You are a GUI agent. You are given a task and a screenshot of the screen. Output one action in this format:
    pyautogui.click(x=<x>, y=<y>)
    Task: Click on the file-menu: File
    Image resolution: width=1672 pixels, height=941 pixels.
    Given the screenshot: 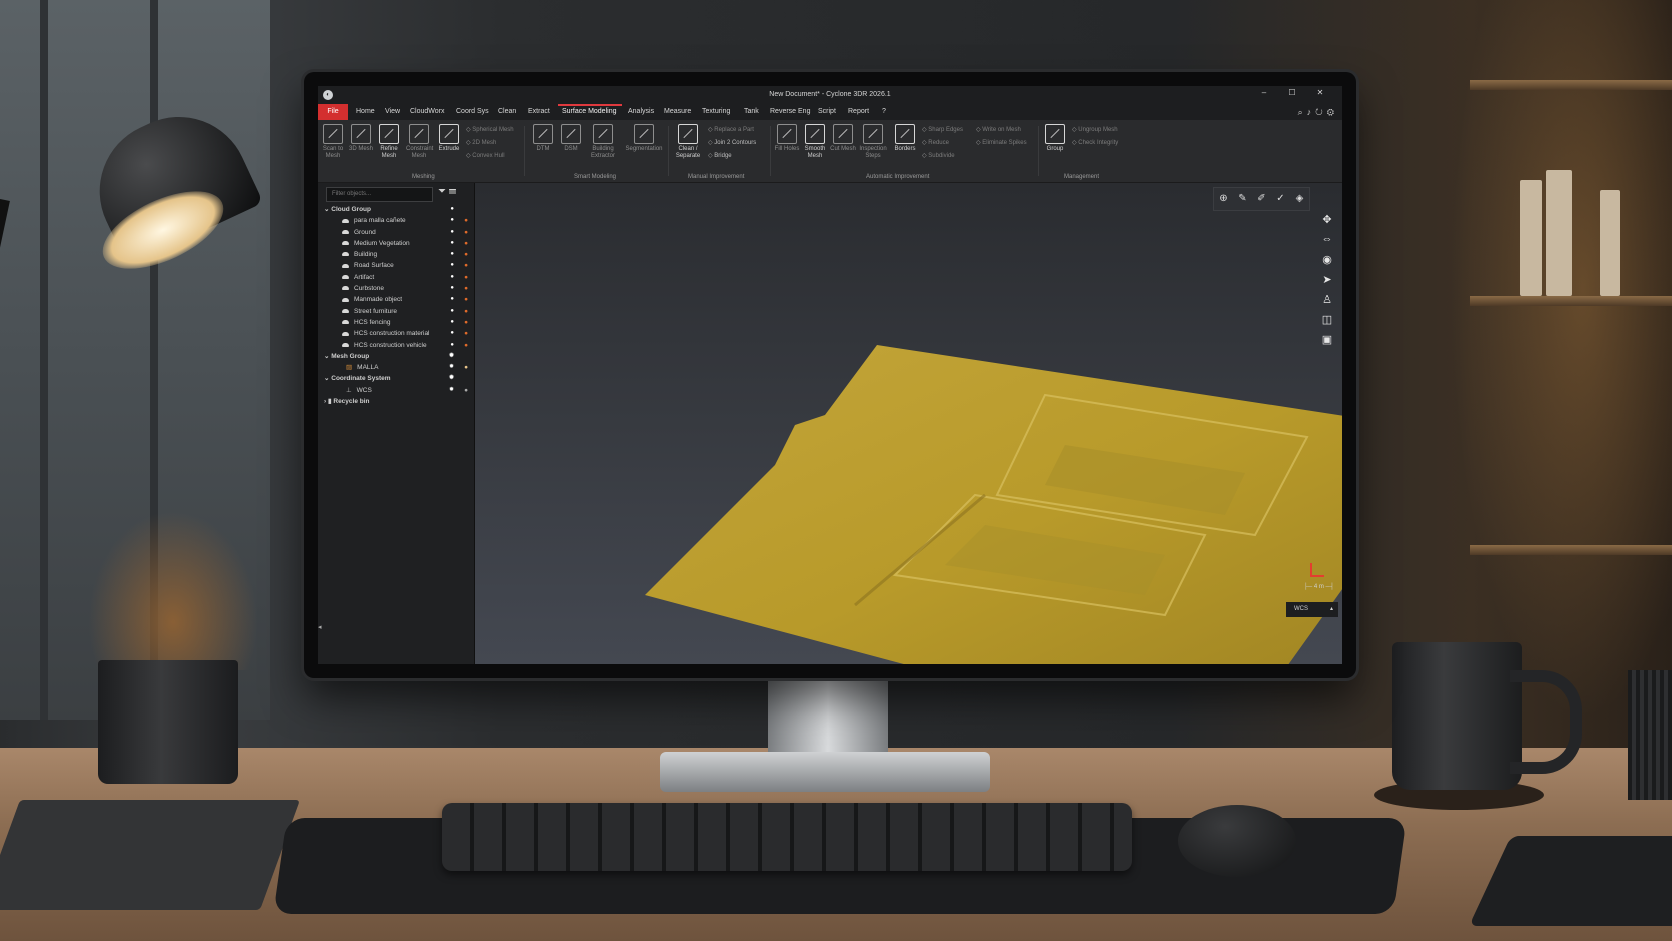 What is the action you would take?
    pyautogui.click(x=333, y=112)
    